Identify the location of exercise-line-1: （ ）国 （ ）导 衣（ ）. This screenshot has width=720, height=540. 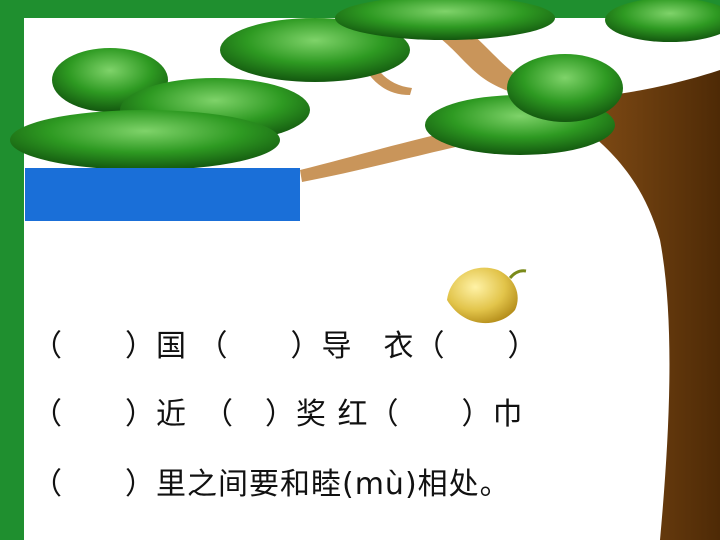
(285, 346).